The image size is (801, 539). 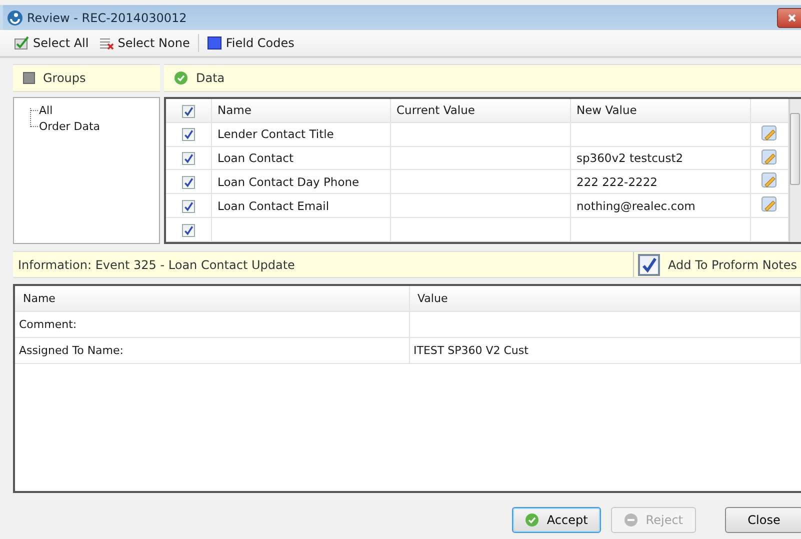 I want to click on table-cell: 222 222-2222, so click(x=660, y=182).